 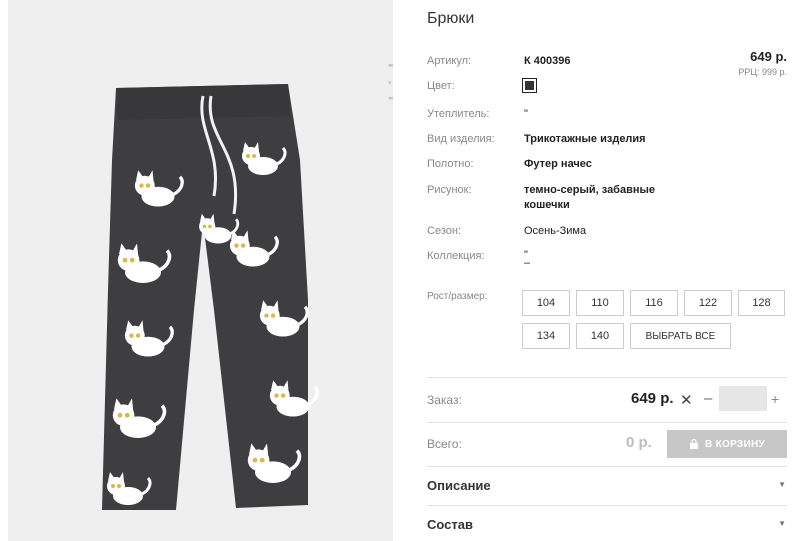 I want to click on product-title: Брюки, so click(x=451, y=18).